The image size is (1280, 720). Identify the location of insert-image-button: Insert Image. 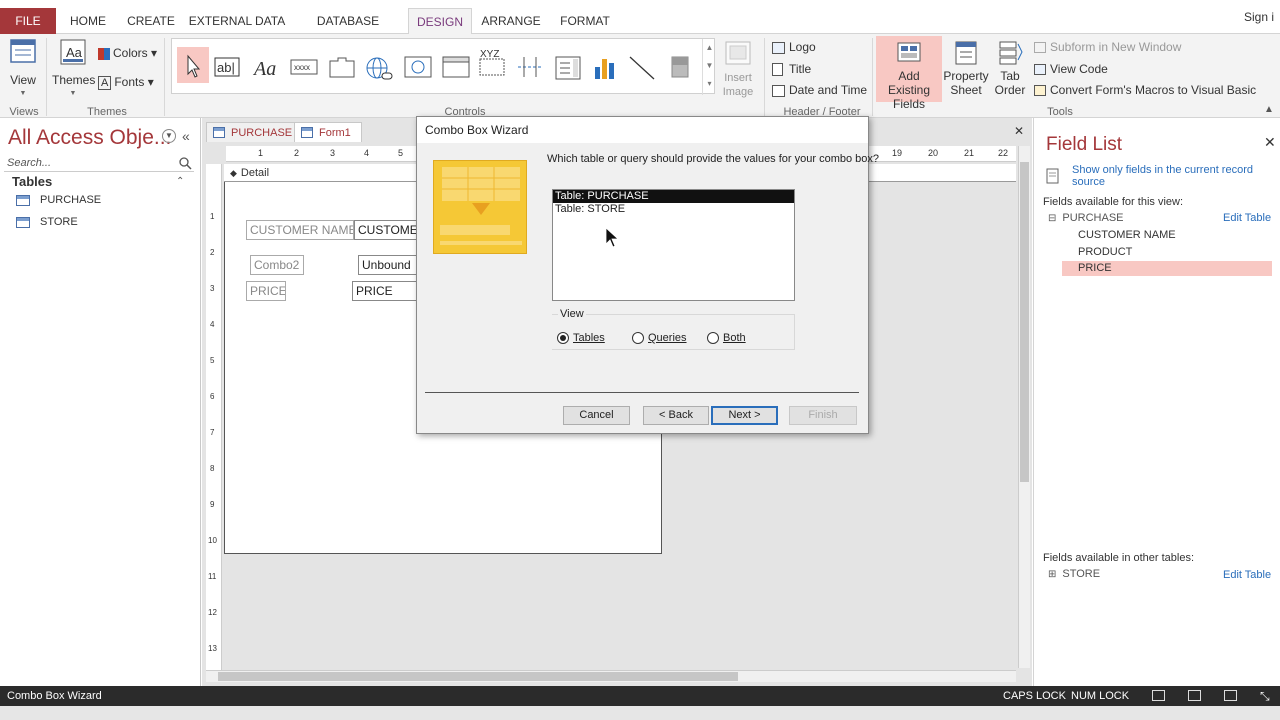
(738, 69).